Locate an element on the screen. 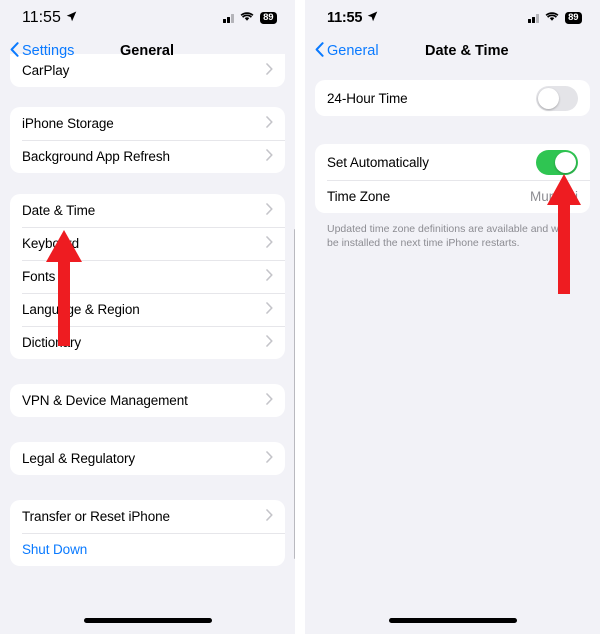 This screenshot has height=634, width=600. row-label: Transfer or Reset iPhone is located at coordinates (96, 516).